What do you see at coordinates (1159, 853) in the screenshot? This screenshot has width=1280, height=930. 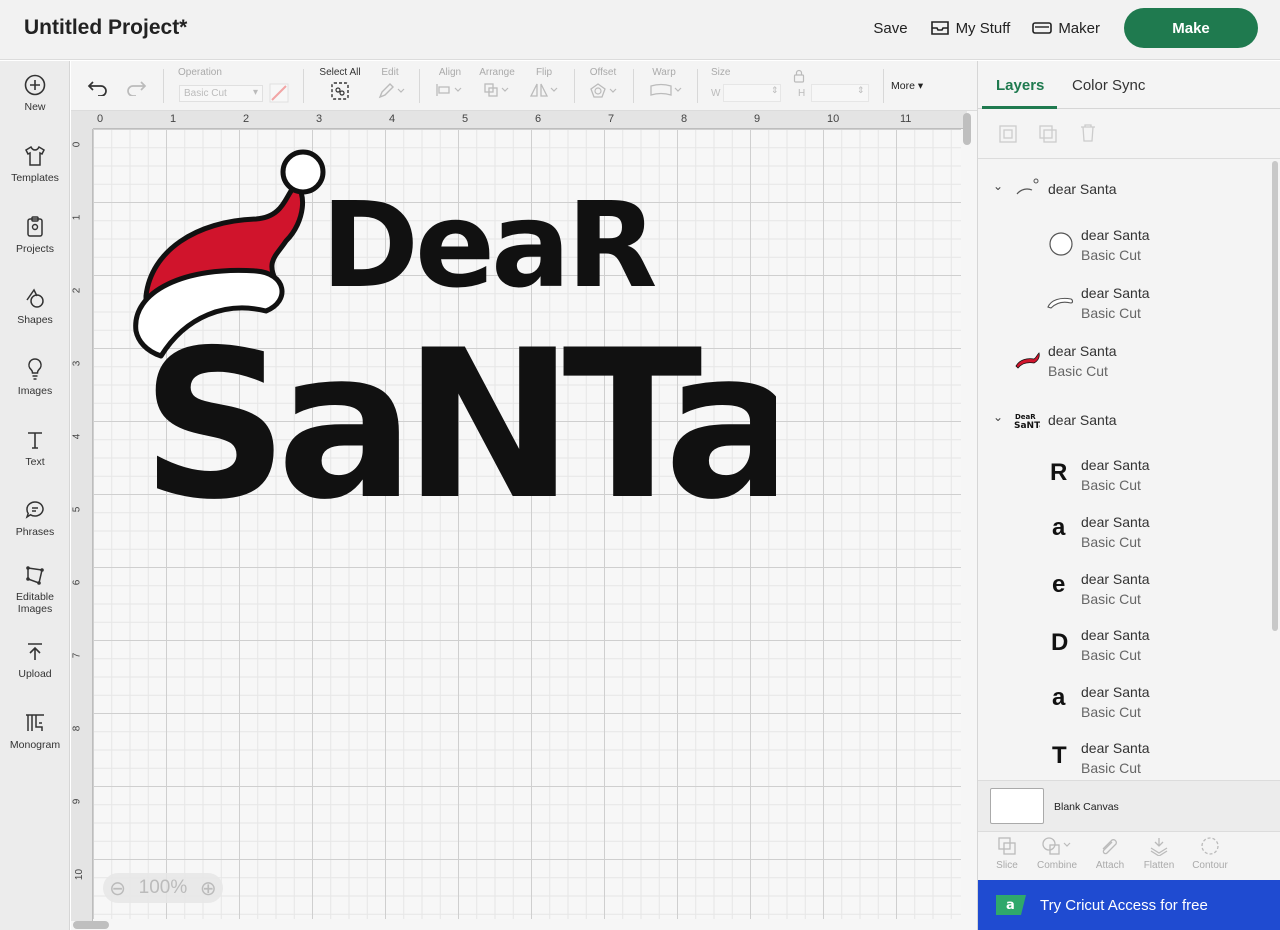 I see `flatten-button: Flatten` at bounding box center [1159, 853].